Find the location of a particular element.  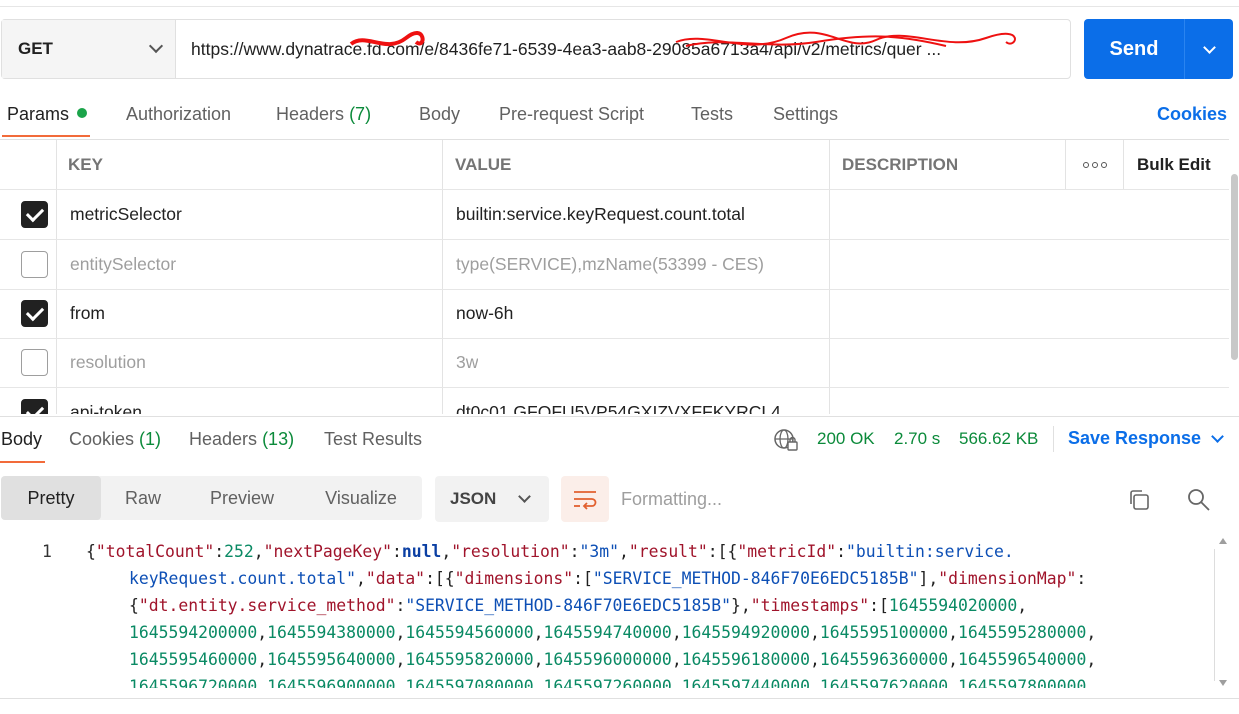

status-bar is located at coordinates (619, 706).